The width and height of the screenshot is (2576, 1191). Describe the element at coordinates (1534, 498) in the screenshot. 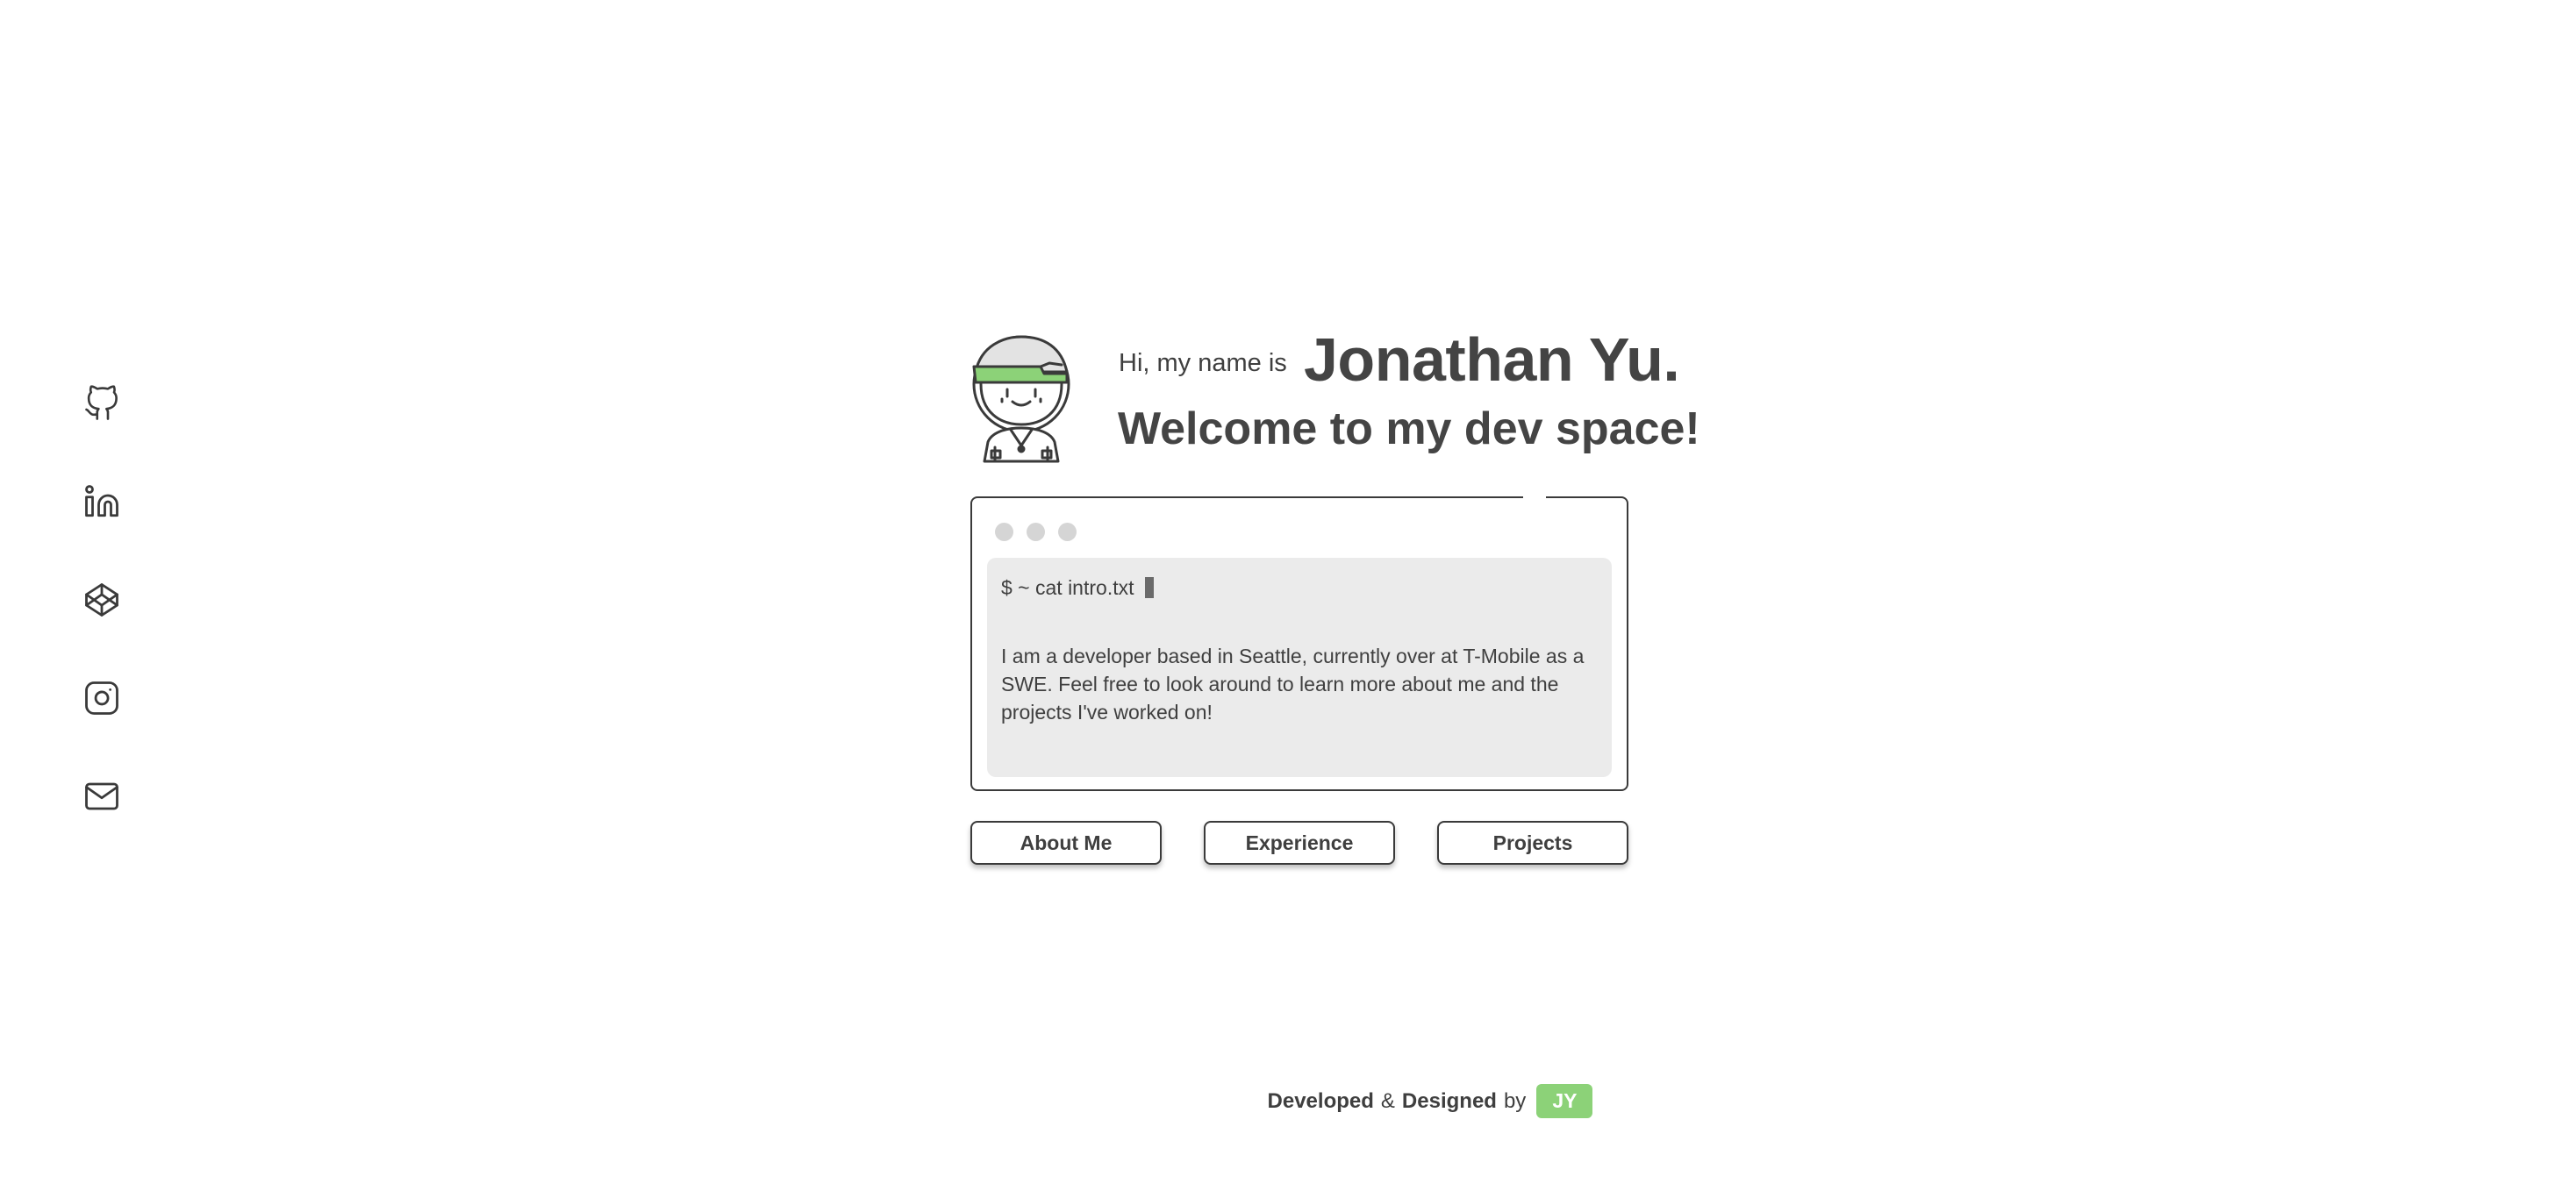

I see `terminal-border-gap` at that location.